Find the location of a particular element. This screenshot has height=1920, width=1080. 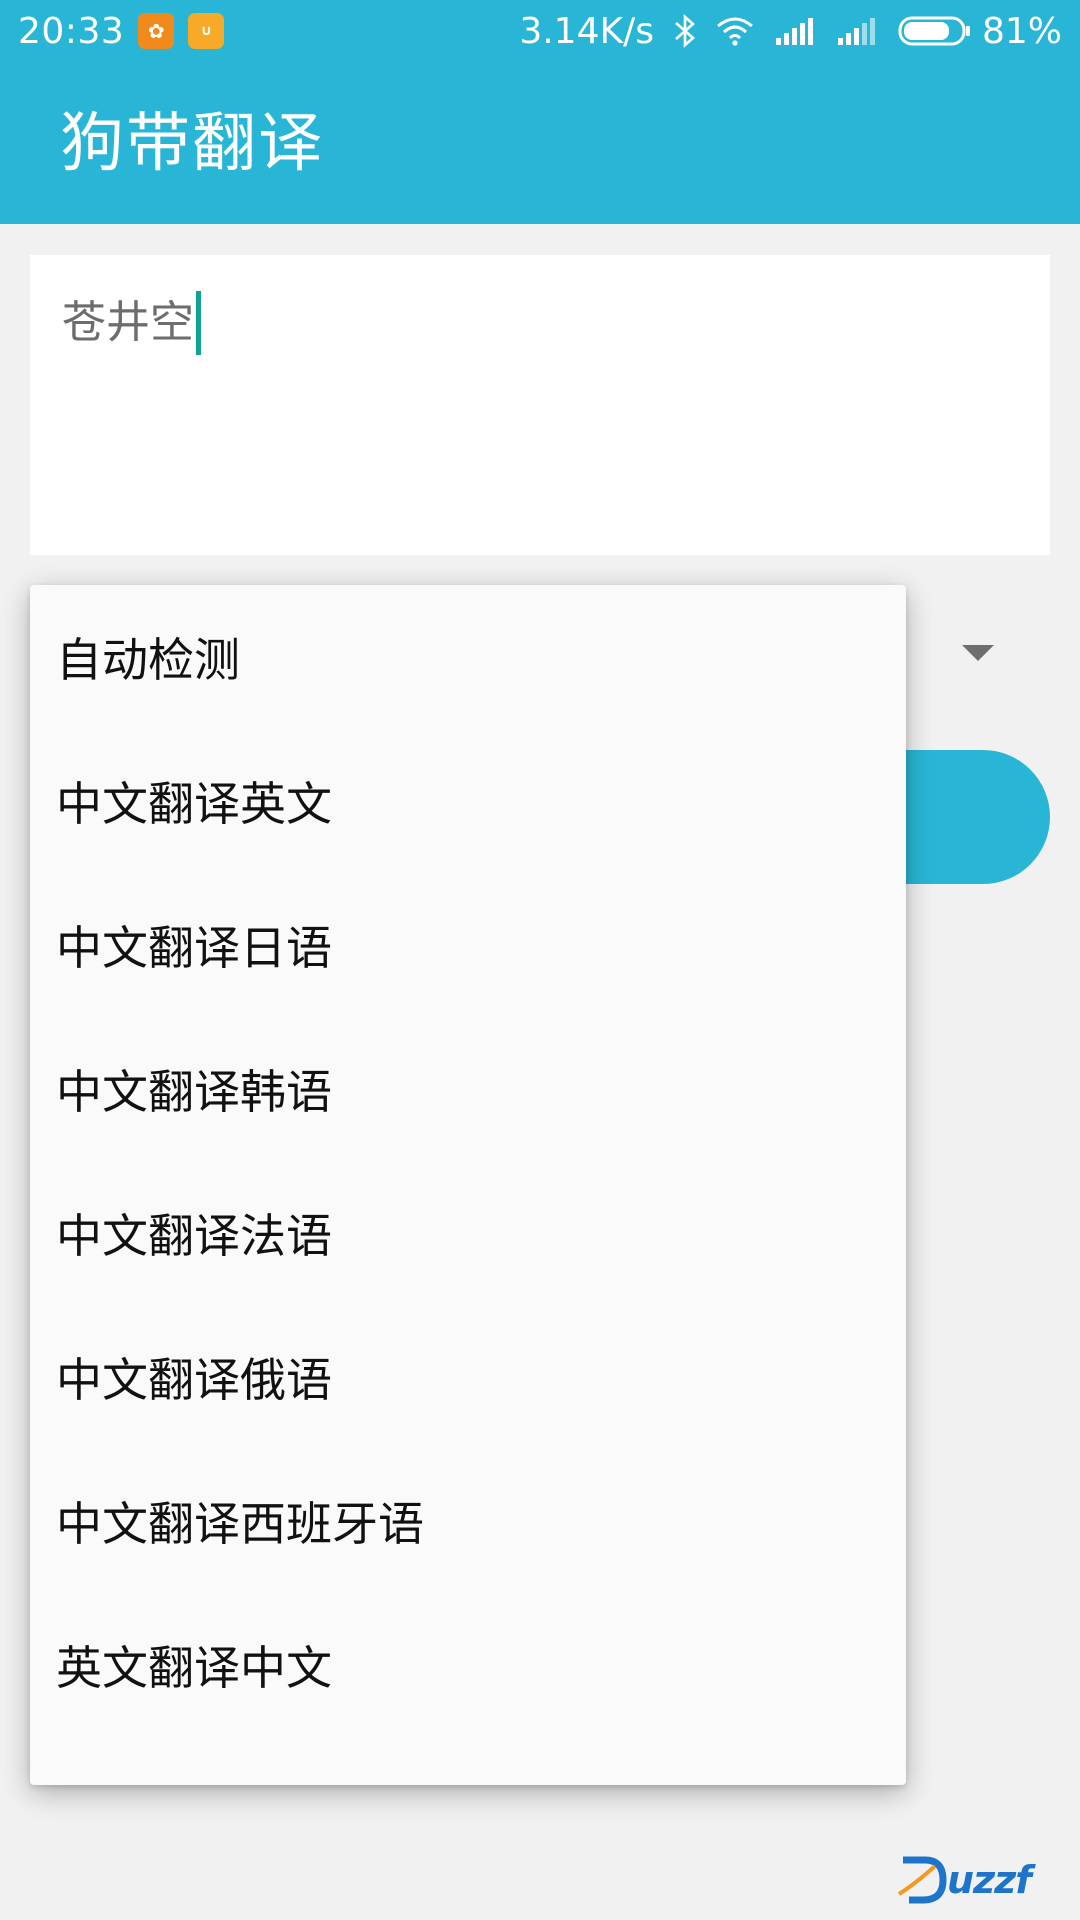

text-caret is located at coordinates (198, 323).